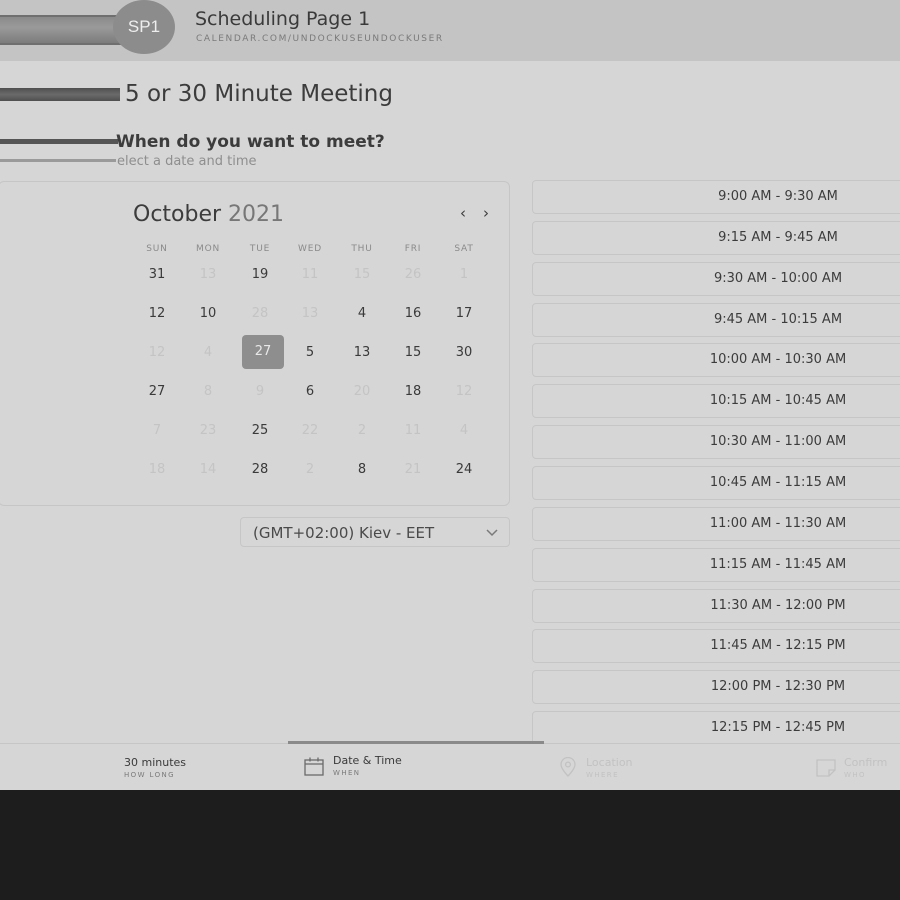  What do you see at coordinates (826, 768) in the screenshot?
I see `confirm-note-icon` at bounding box center [826, 768].